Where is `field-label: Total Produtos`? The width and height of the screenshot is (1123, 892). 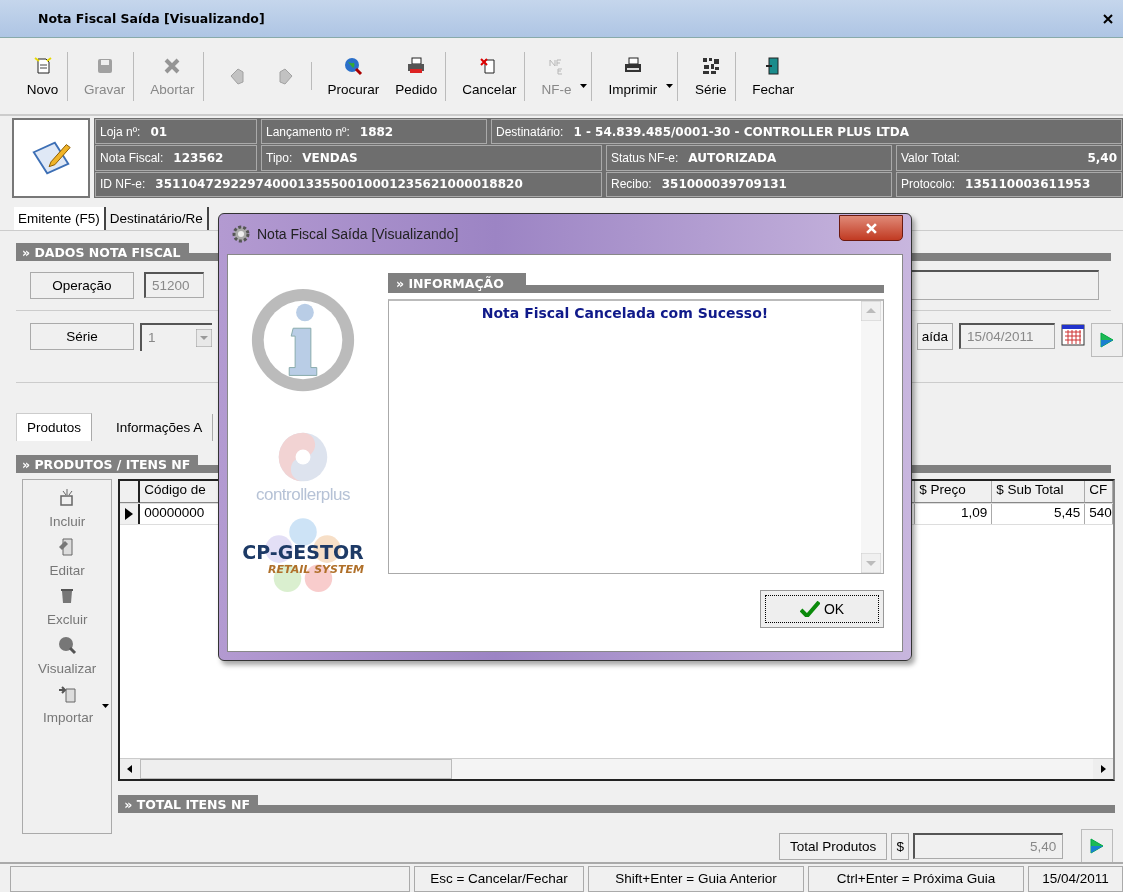 field-label: Total Produtos is located at coordinates (833, 846).